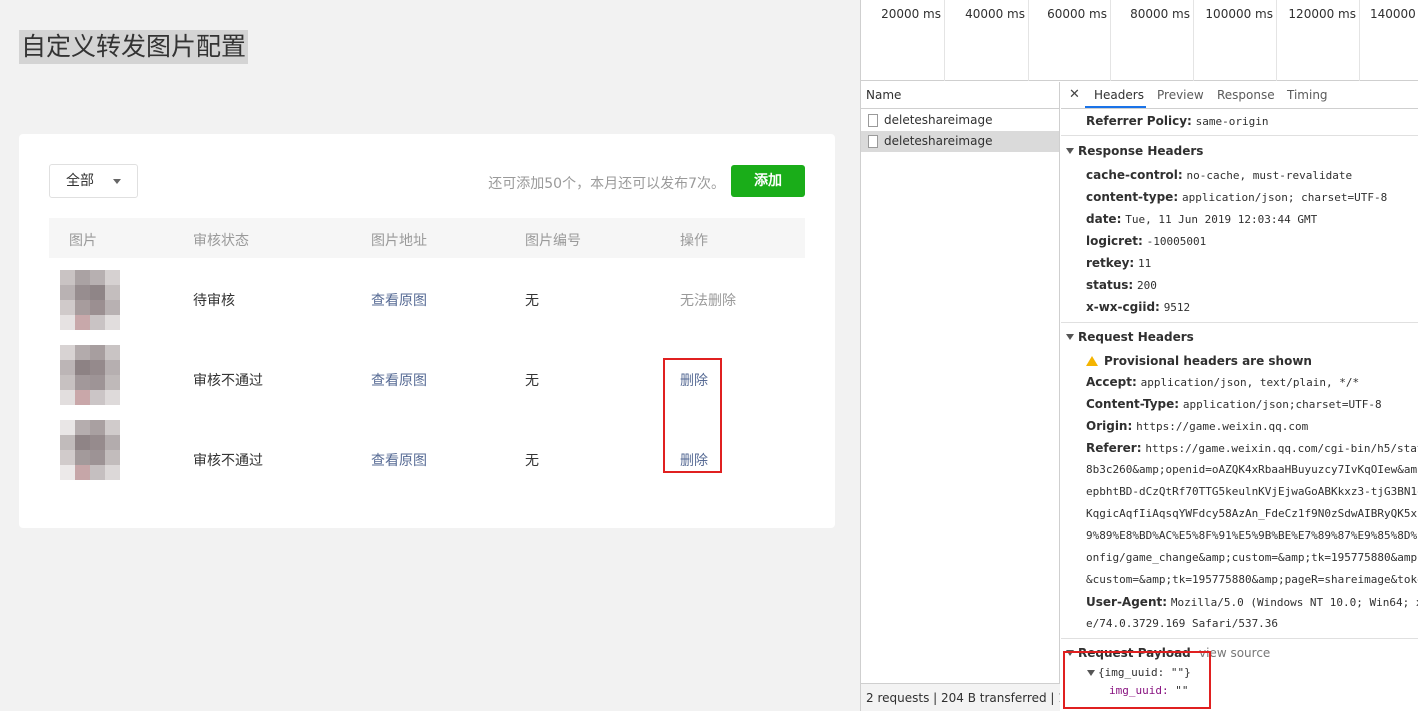 The width and height of the screenshot is (1418, 711). Describe the element at coordinates (987, 40) in the screenshot. I see `timeline-tick: 40000 ms` at that location.